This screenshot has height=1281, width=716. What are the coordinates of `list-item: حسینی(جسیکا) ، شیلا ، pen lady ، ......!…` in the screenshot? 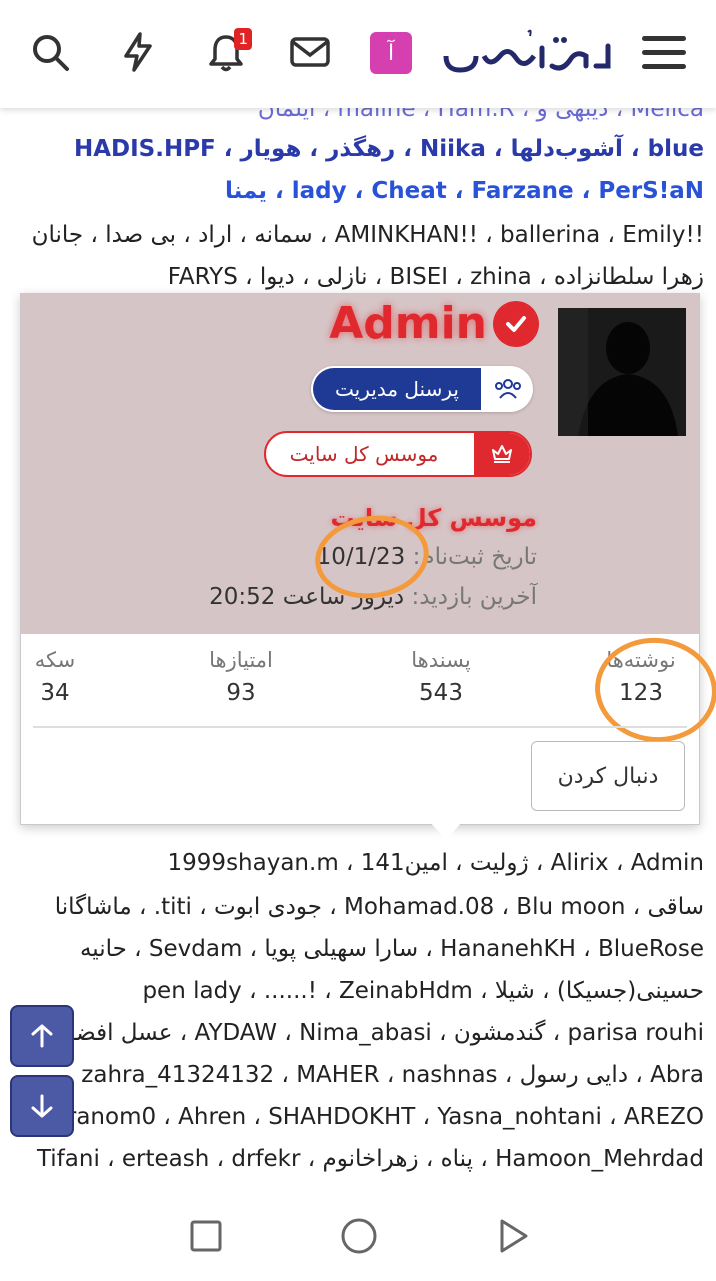 It's located at (423, 991).